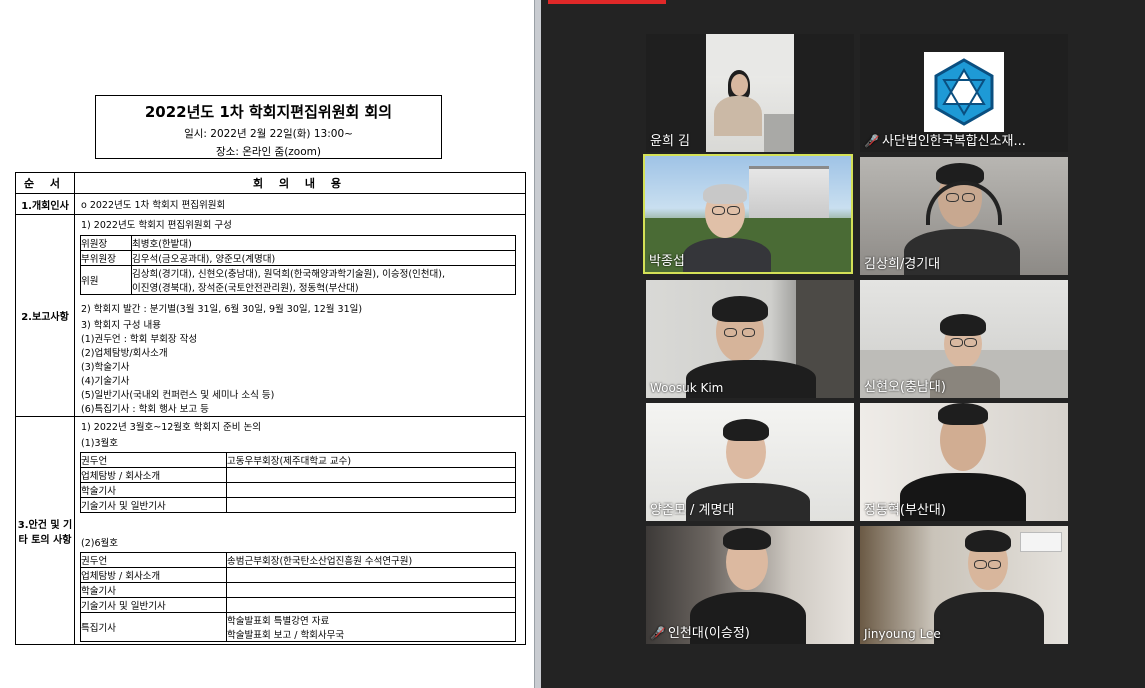 The image size is (1145, 688). Describe the element at coordinates (964, 585) in the screenshot. I see `video-tile: Jinyoung Lee` at that location.